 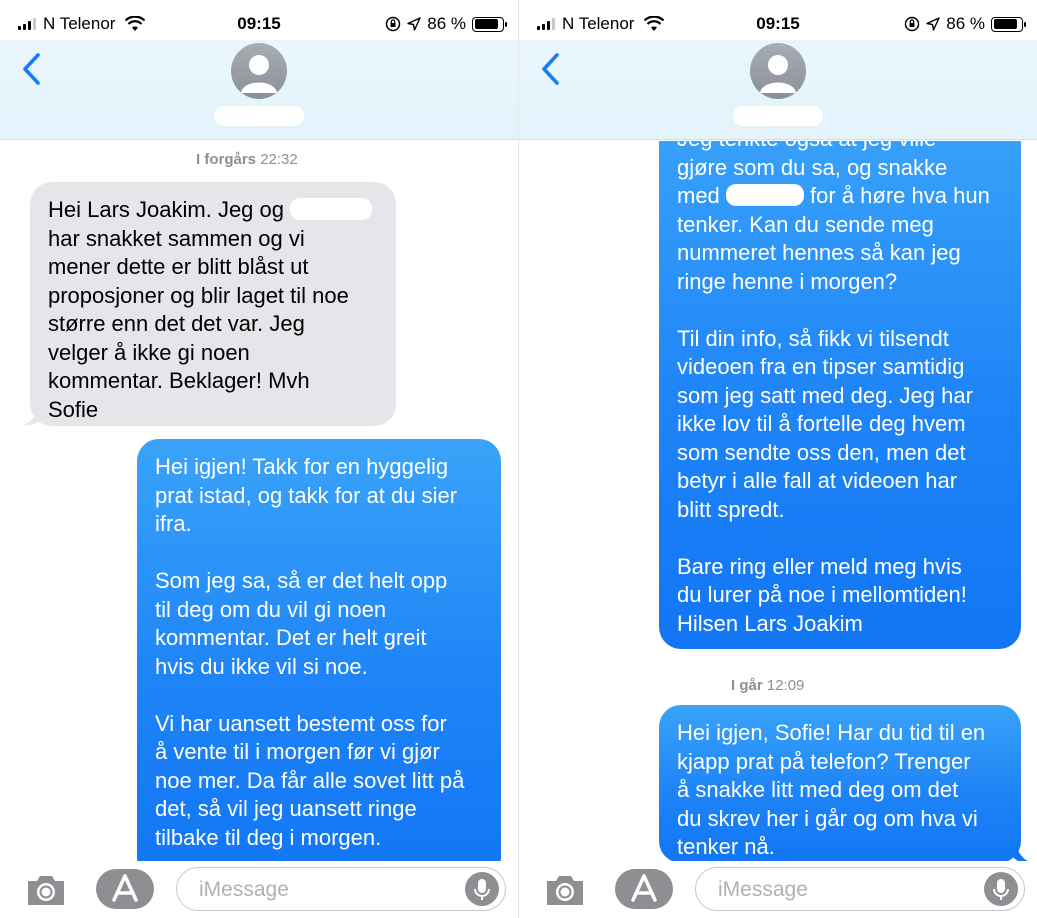 I want to click on timestamp-time: 12:09, so click(x=785, y=685).